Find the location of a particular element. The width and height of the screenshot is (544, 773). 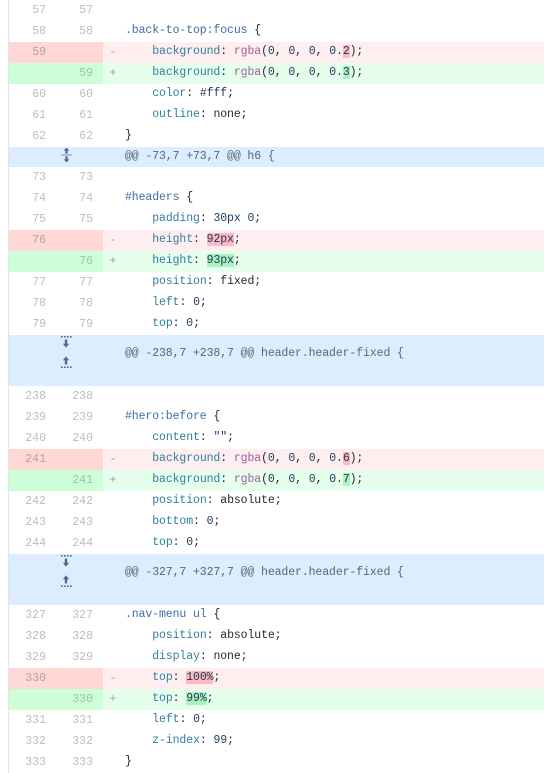

code-line: background: rgba(0, 0, 0, 0.2); is located at coordinates (333, 52).